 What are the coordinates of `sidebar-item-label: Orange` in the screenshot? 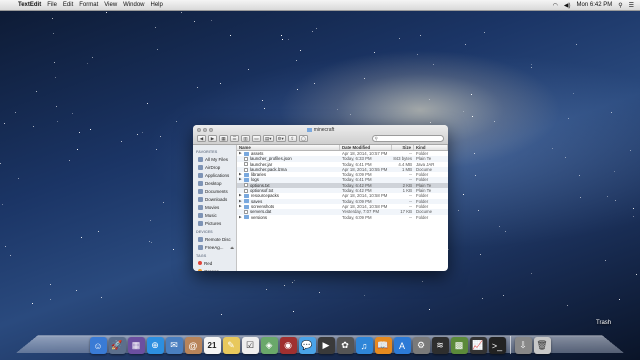 It's located at (212, 270).